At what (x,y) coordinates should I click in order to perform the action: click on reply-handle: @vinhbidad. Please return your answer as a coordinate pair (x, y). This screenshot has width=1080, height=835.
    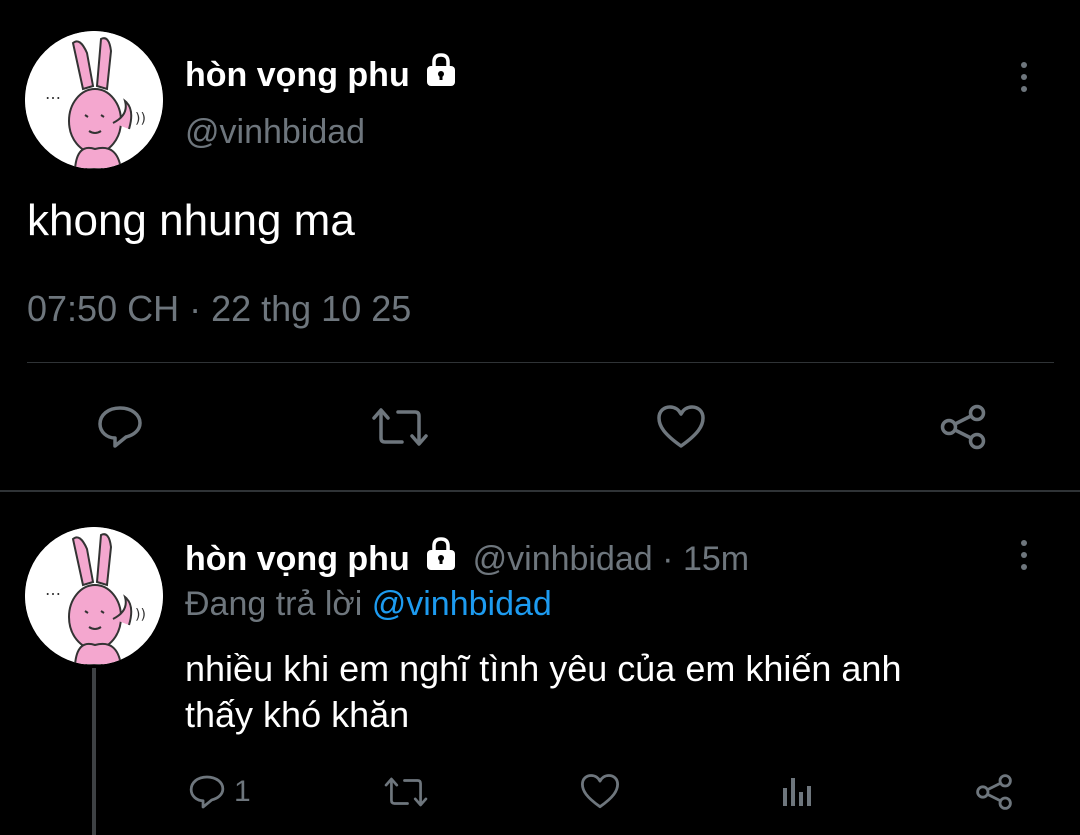
    Looking at the image, I should click on (563, 559).